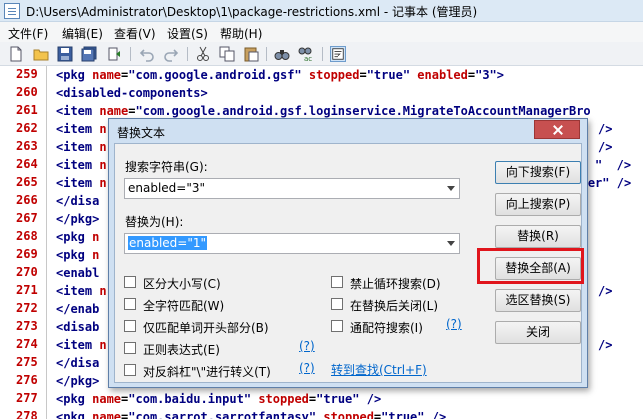 The image size is (643, 419). Describe the element at coordinates (370, 399) in the screenshot. I see `code-token: />` at that location.